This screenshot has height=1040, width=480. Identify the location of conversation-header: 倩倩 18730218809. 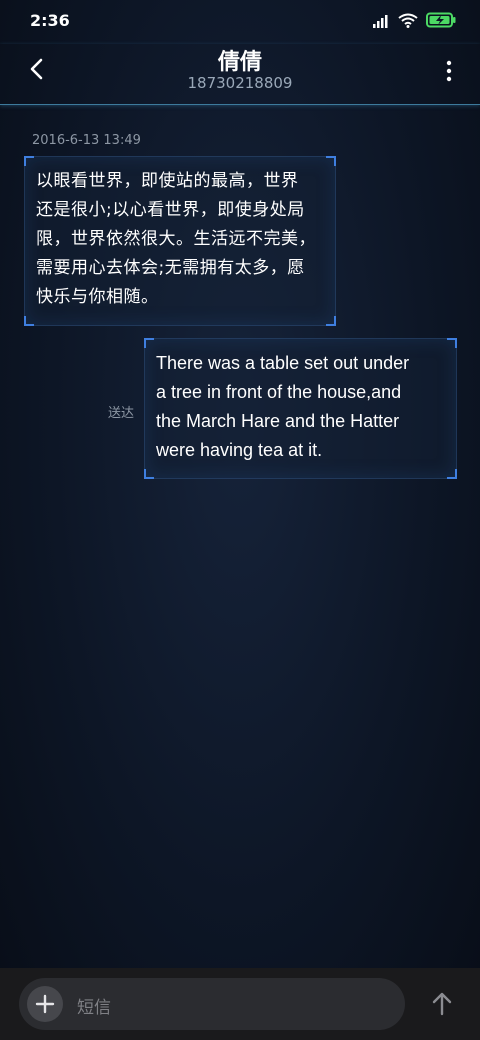
(240, 74).